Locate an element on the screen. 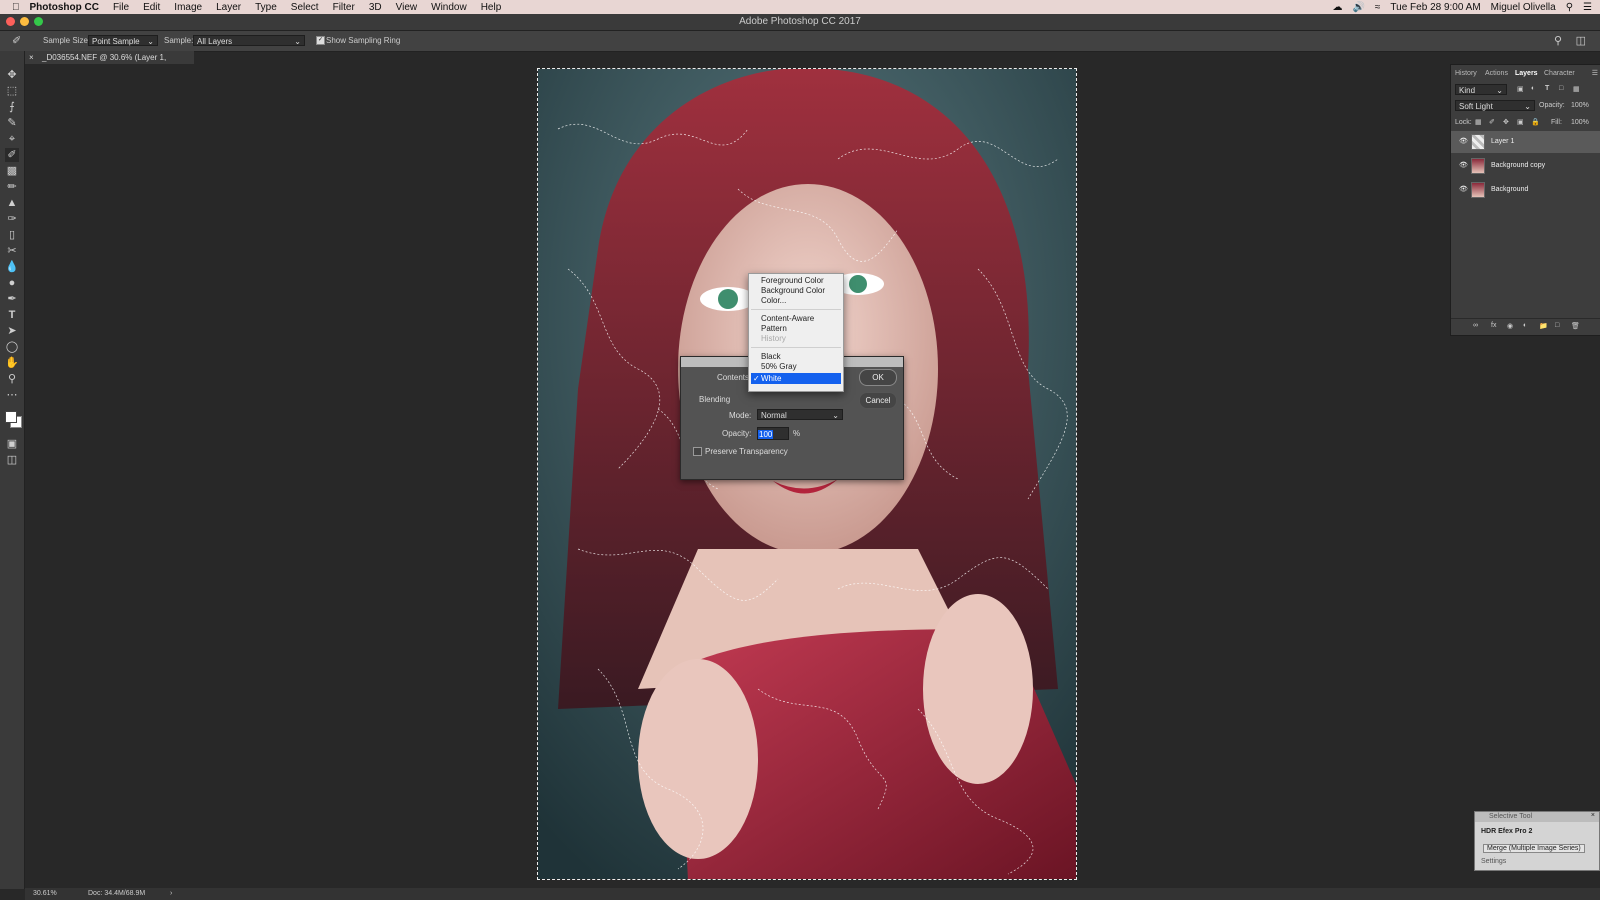 The height and width of the screenshot is (900, 1600). volume-icon: 🔊 is located at coordinates (1358, 7).